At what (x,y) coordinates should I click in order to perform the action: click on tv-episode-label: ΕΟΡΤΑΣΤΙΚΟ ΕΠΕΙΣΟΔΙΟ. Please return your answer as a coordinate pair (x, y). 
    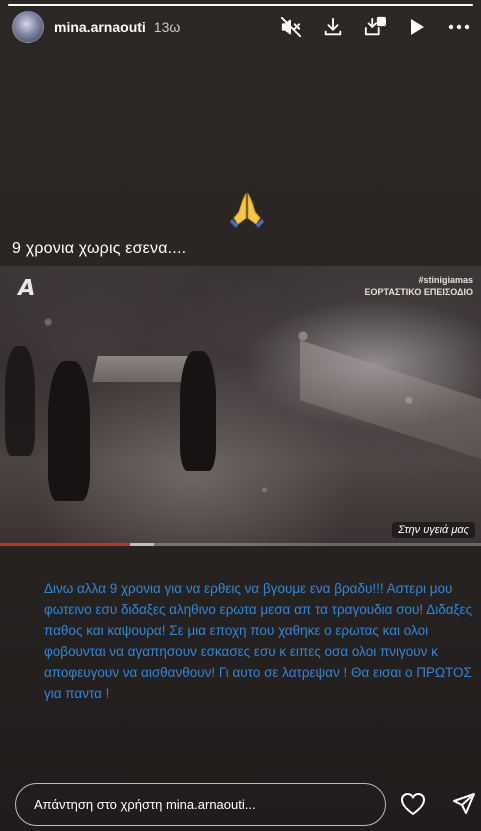
    Looking at the image, I should click on (418, 292).